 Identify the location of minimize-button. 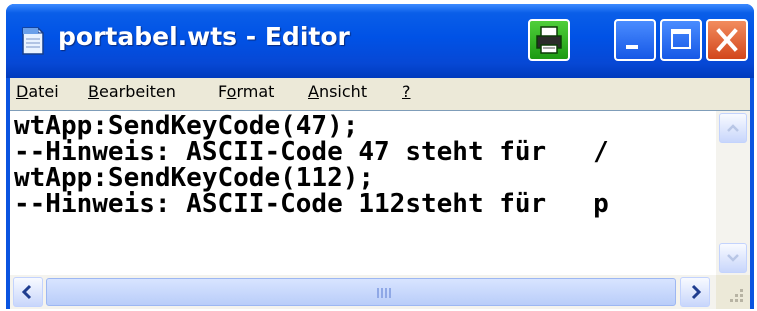
(635, 40).